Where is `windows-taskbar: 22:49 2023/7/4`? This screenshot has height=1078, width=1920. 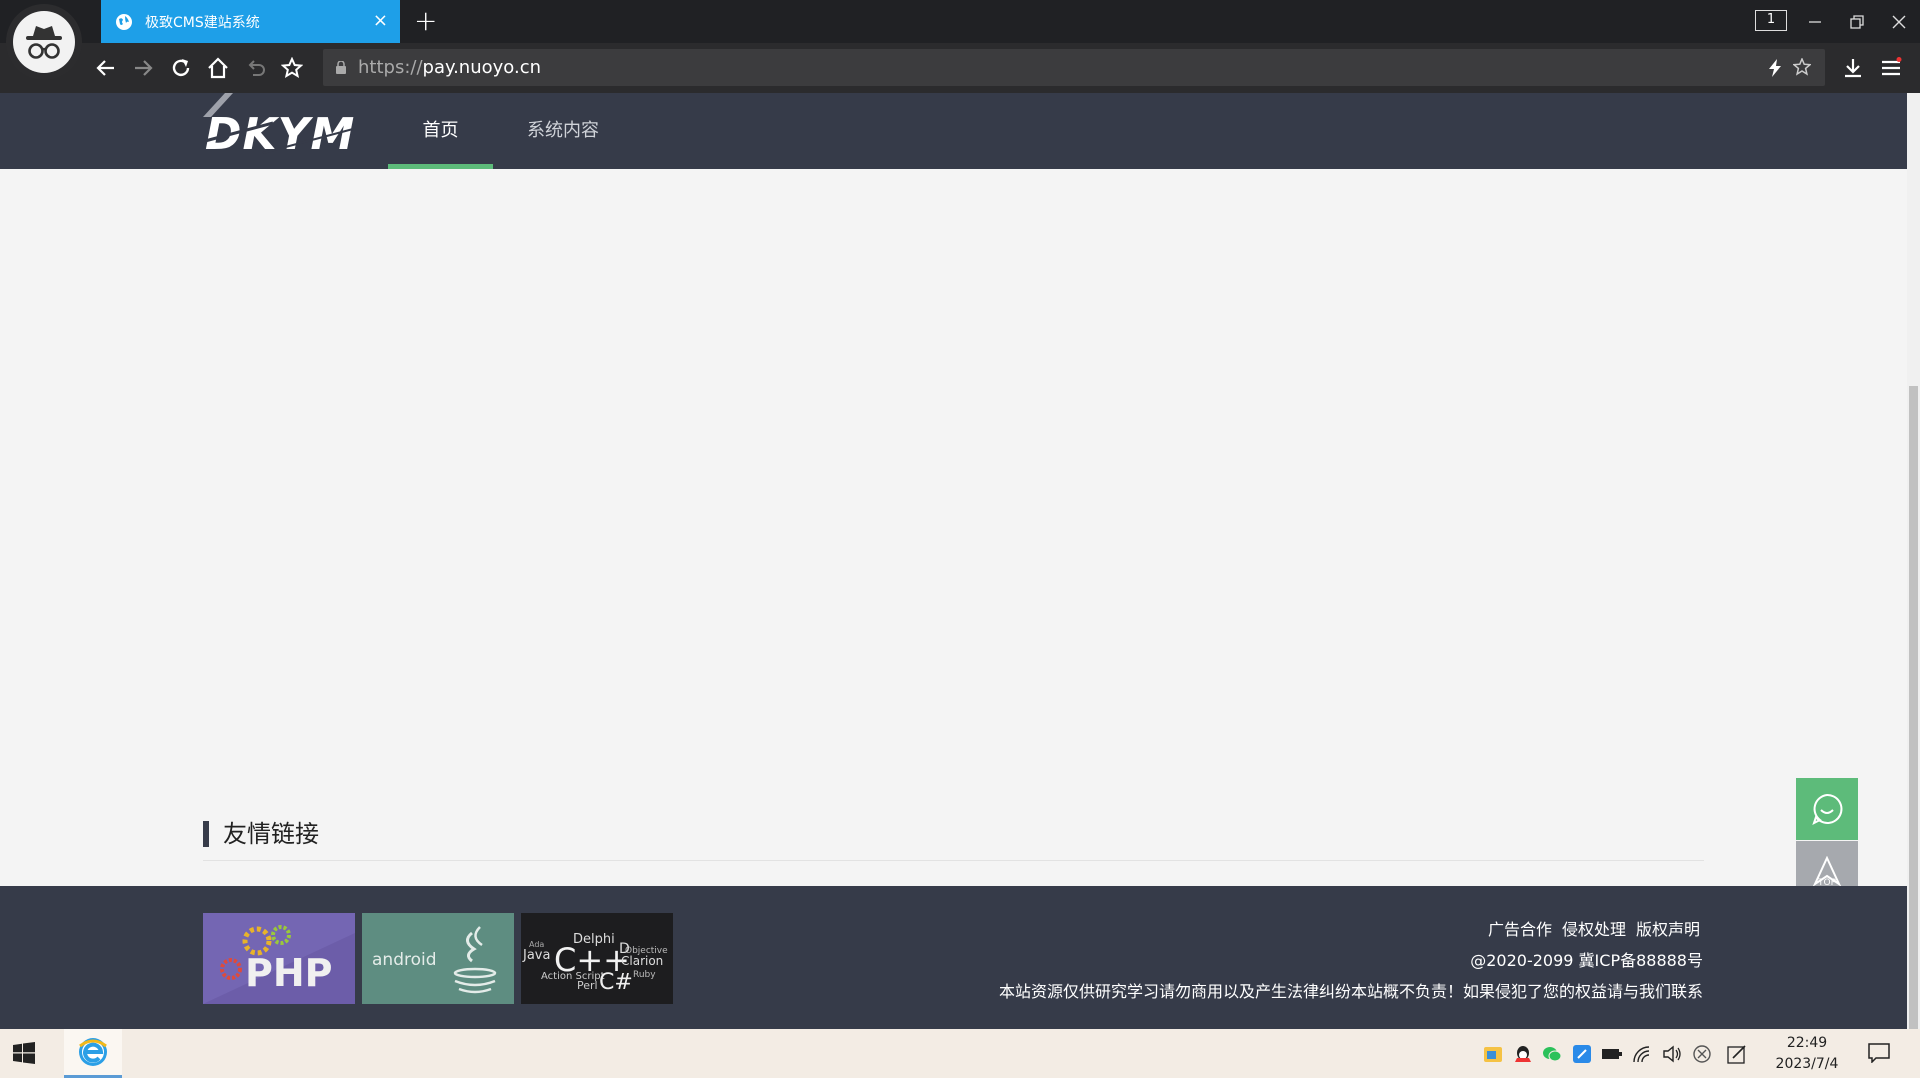 windows-taskbar: 22:49 2023/7/4 is located at coordinates (960, 1053).